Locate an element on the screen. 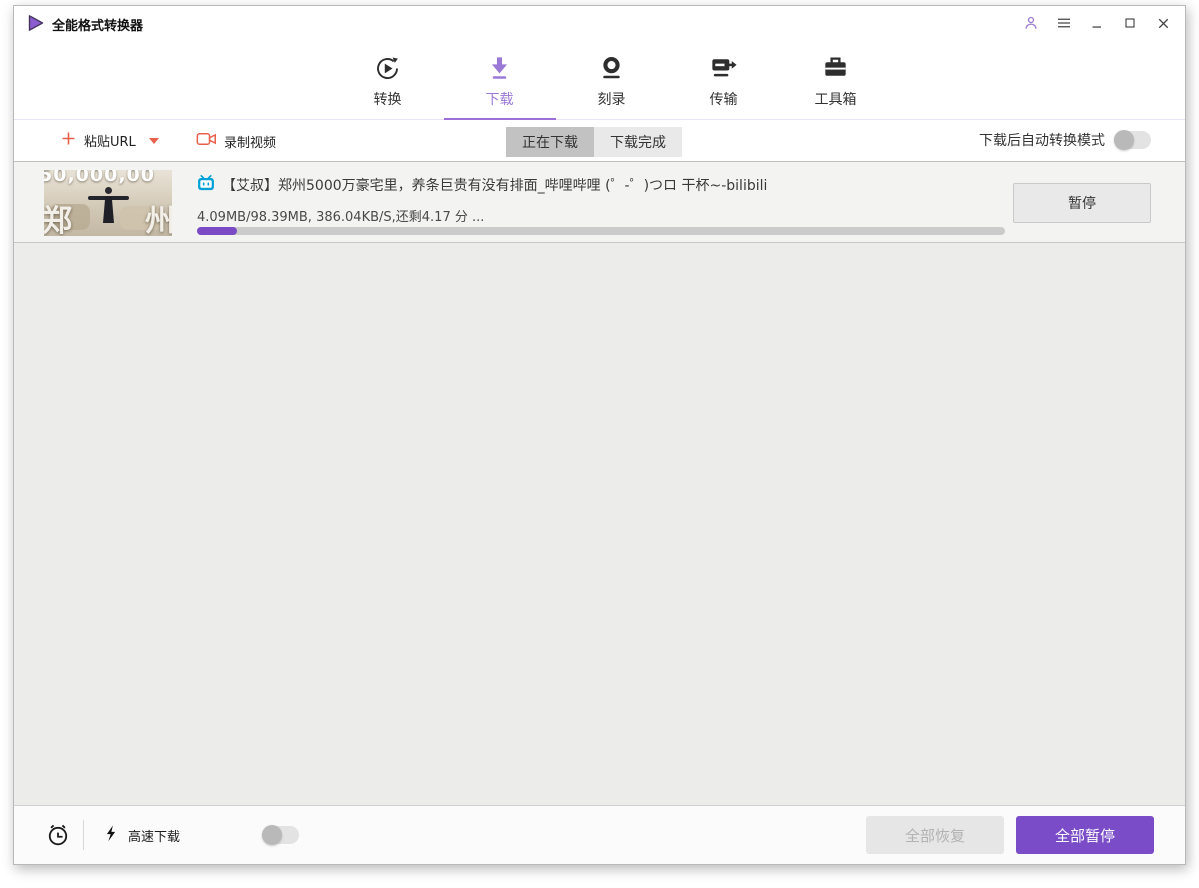 The height and width of the screenshot is (888, 1199). thumbnail-overlay-top: 50,000,00 is located at coordinates (99, 178).